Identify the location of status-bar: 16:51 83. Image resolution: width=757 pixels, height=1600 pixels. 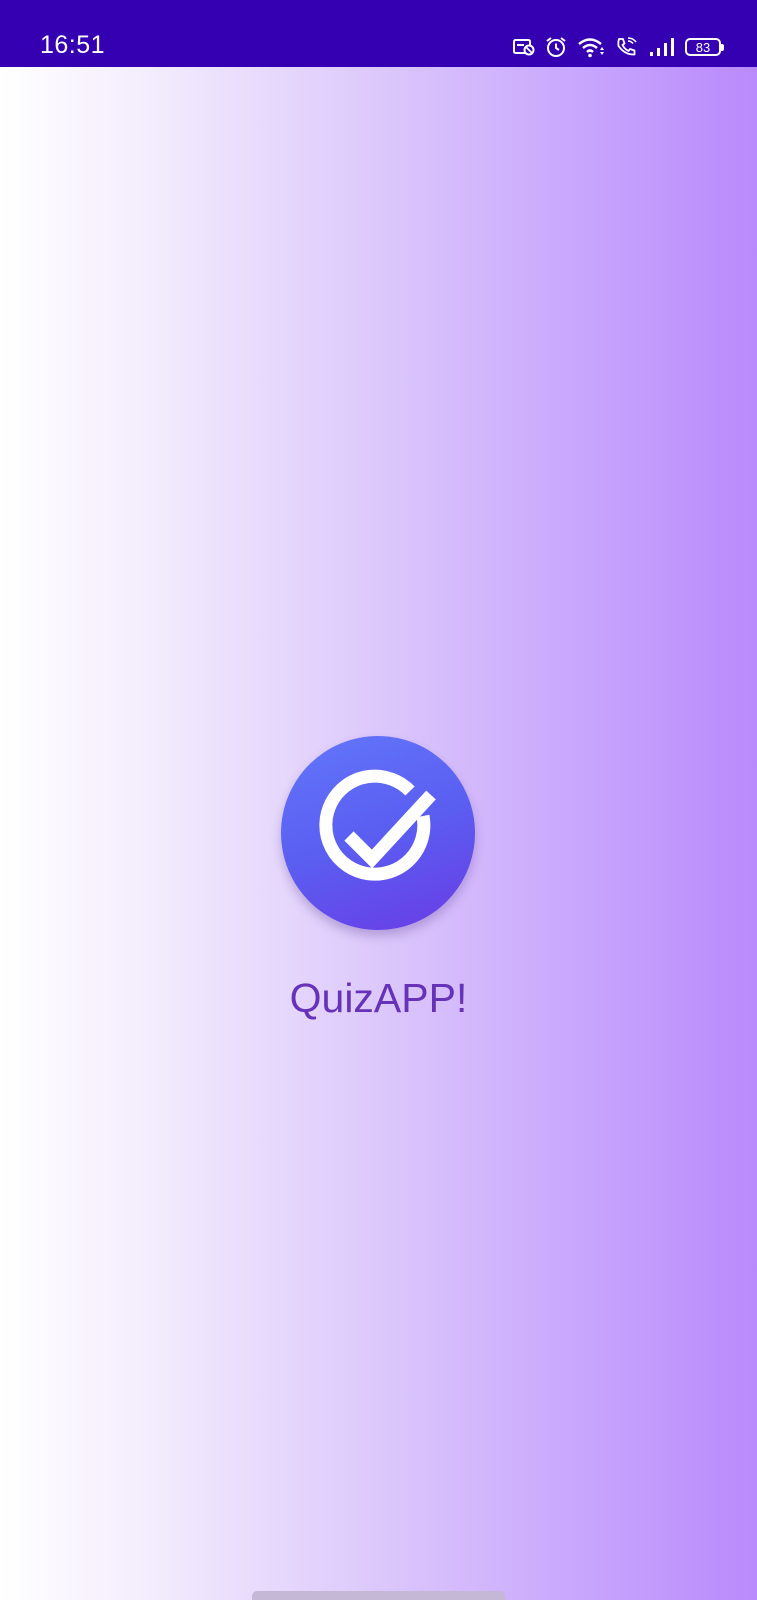
(378, 33).